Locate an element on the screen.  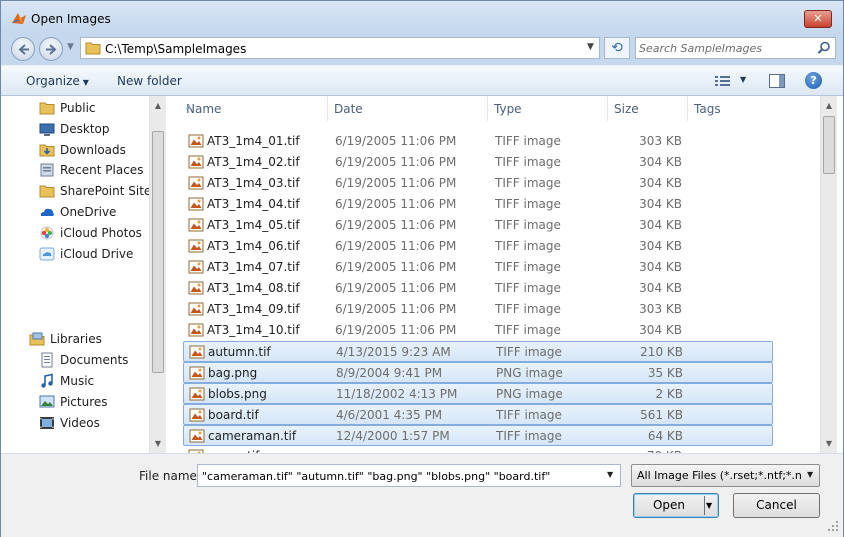
downloads-icon is located at coordinates (47, 150).